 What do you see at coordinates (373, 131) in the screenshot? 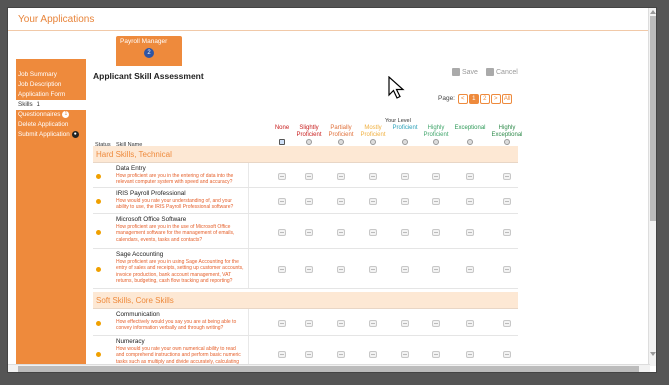
I see `level-header: Mostly Proficient` at bounding box center [373, 131].